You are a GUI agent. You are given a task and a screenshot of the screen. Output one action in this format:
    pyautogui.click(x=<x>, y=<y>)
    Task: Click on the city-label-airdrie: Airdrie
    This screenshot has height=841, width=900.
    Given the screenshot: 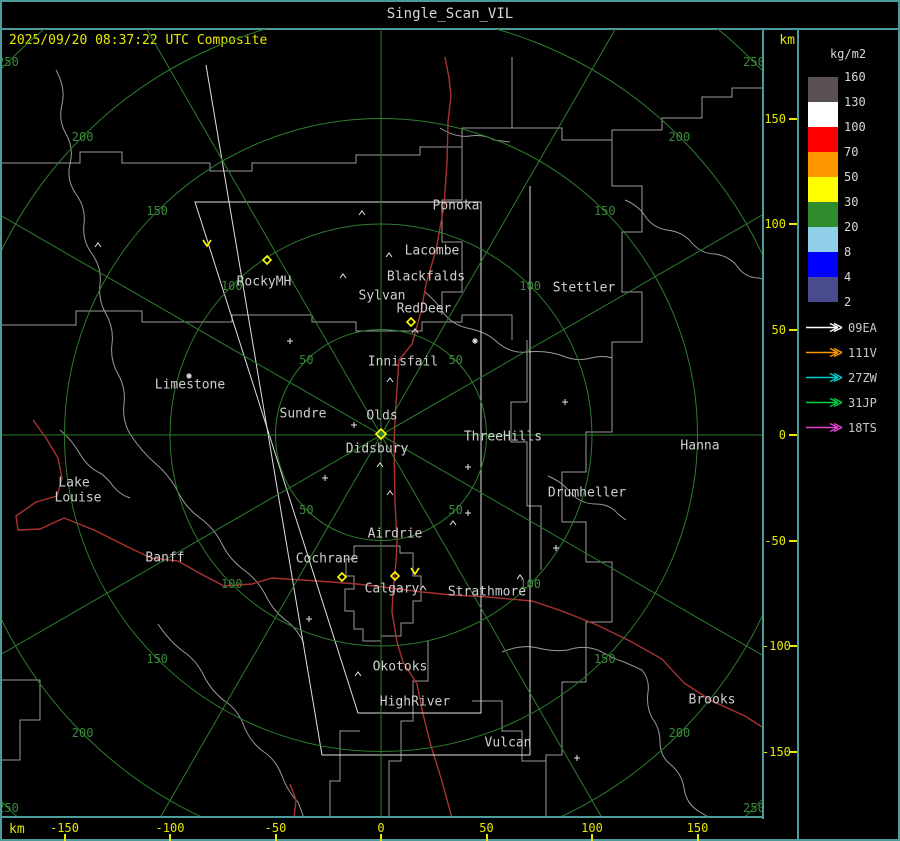 What is the action you would take?
    pyautogui.click(x=395, y=534)
    